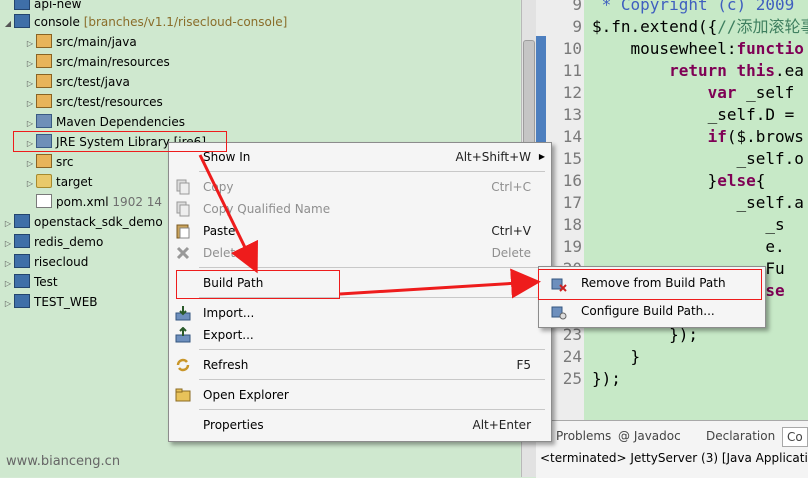 Image resolution: width=808 pixels, height=478 pixels. I want to click on watermark: www.bianceng.cn, so click(63, 461).